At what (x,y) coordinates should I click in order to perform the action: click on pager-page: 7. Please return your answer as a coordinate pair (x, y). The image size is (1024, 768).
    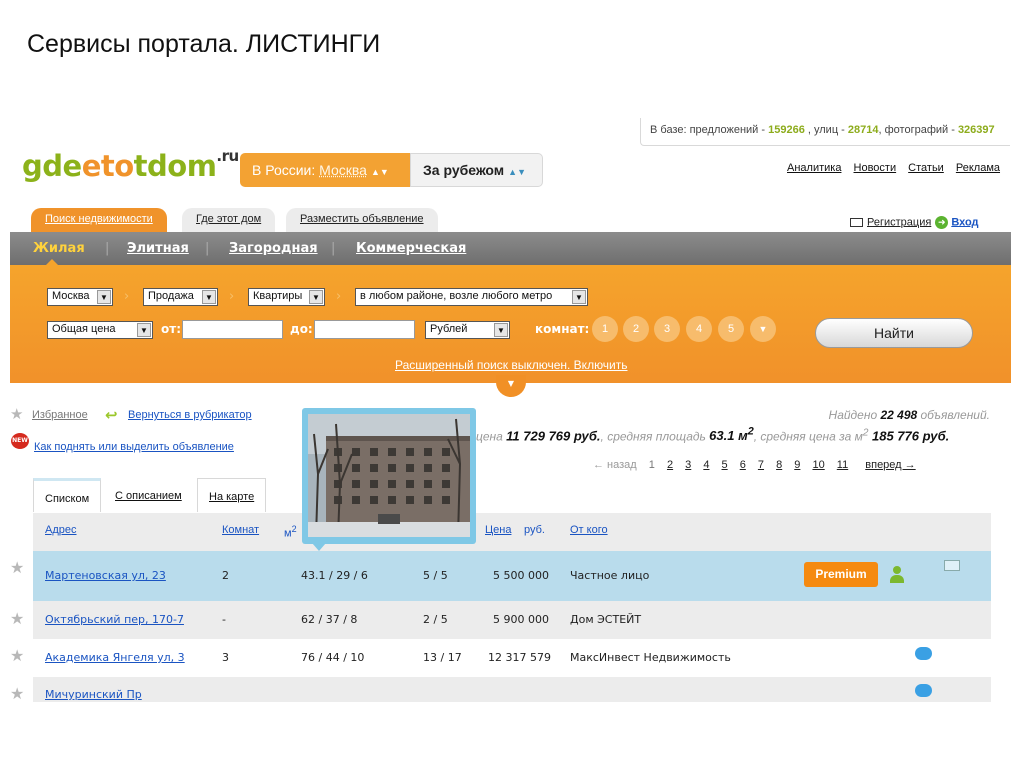
    Looking at the image, I should click on (761, 465).